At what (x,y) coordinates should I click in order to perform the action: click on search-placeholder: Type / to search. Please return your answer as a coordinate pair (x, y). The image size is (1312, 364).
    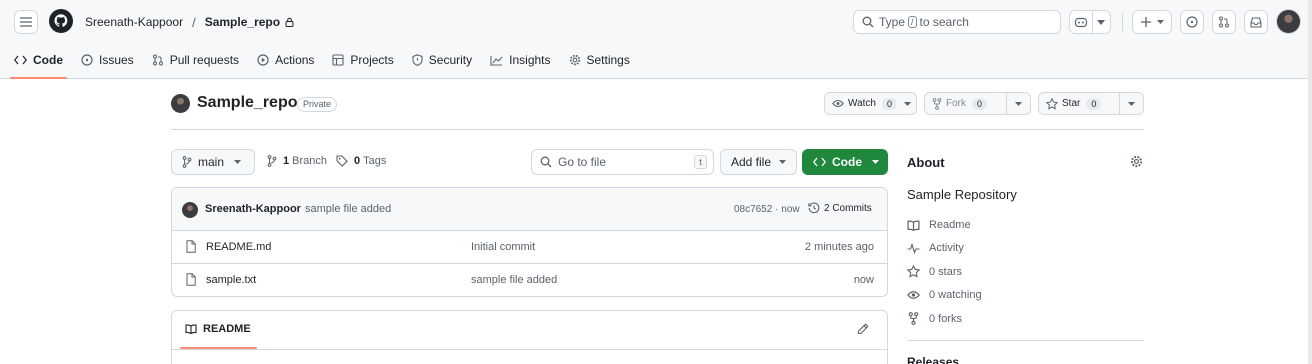
    Looking at the image, I should click on (924, 22).